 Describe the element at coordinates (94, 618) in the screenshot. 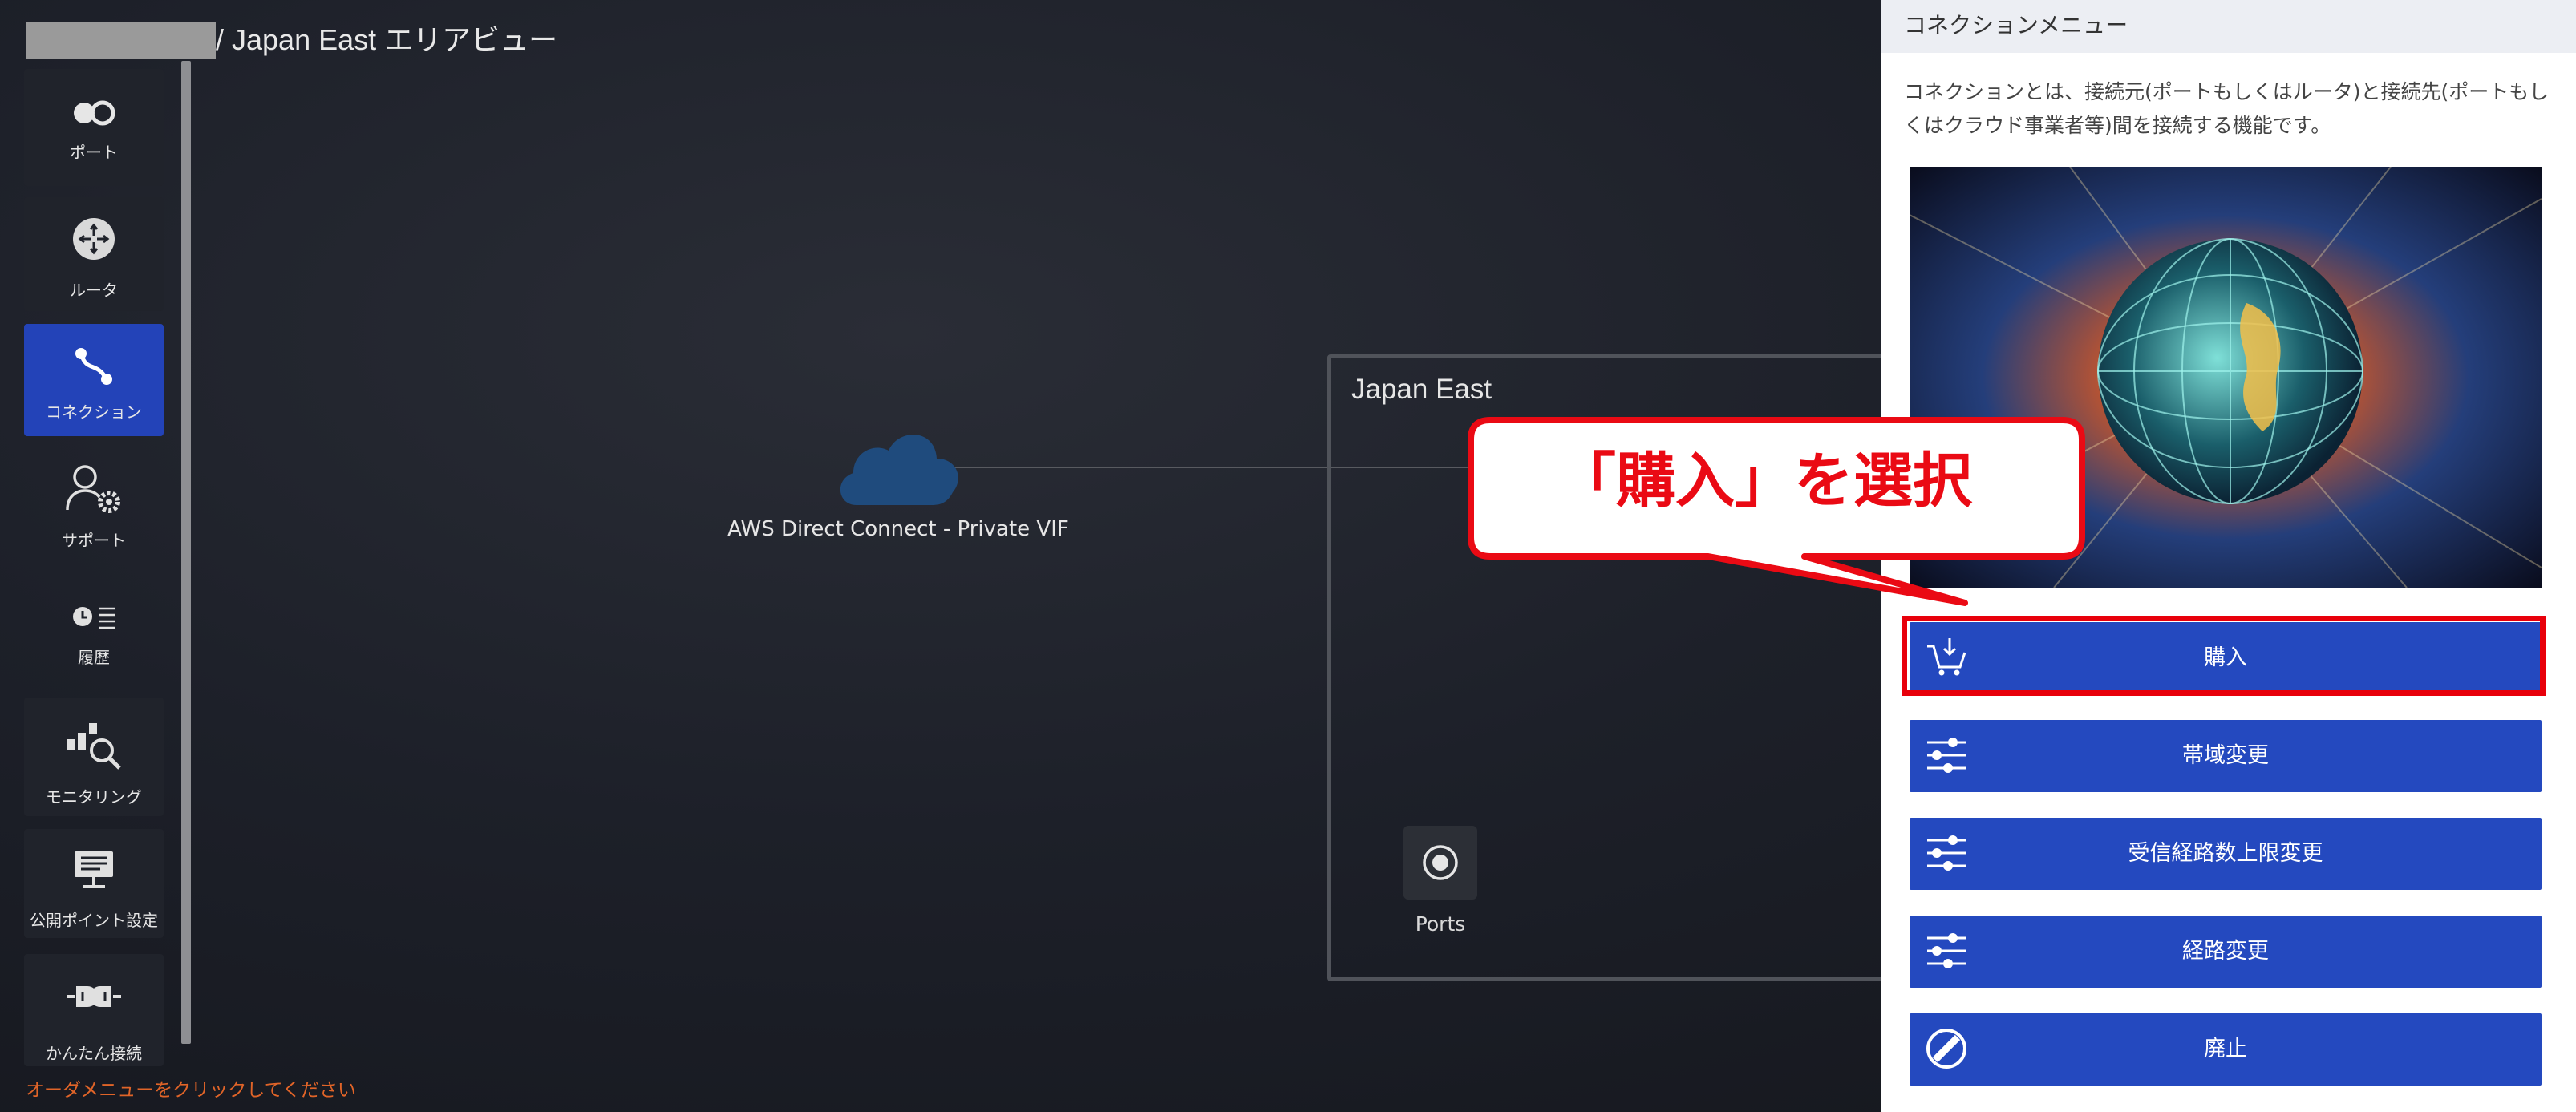

I see `history-icon` at that location.